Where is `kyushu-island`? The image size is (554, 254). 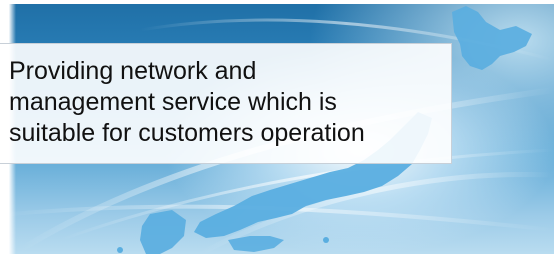 kyushu-island is located at coordinates (163, 232).